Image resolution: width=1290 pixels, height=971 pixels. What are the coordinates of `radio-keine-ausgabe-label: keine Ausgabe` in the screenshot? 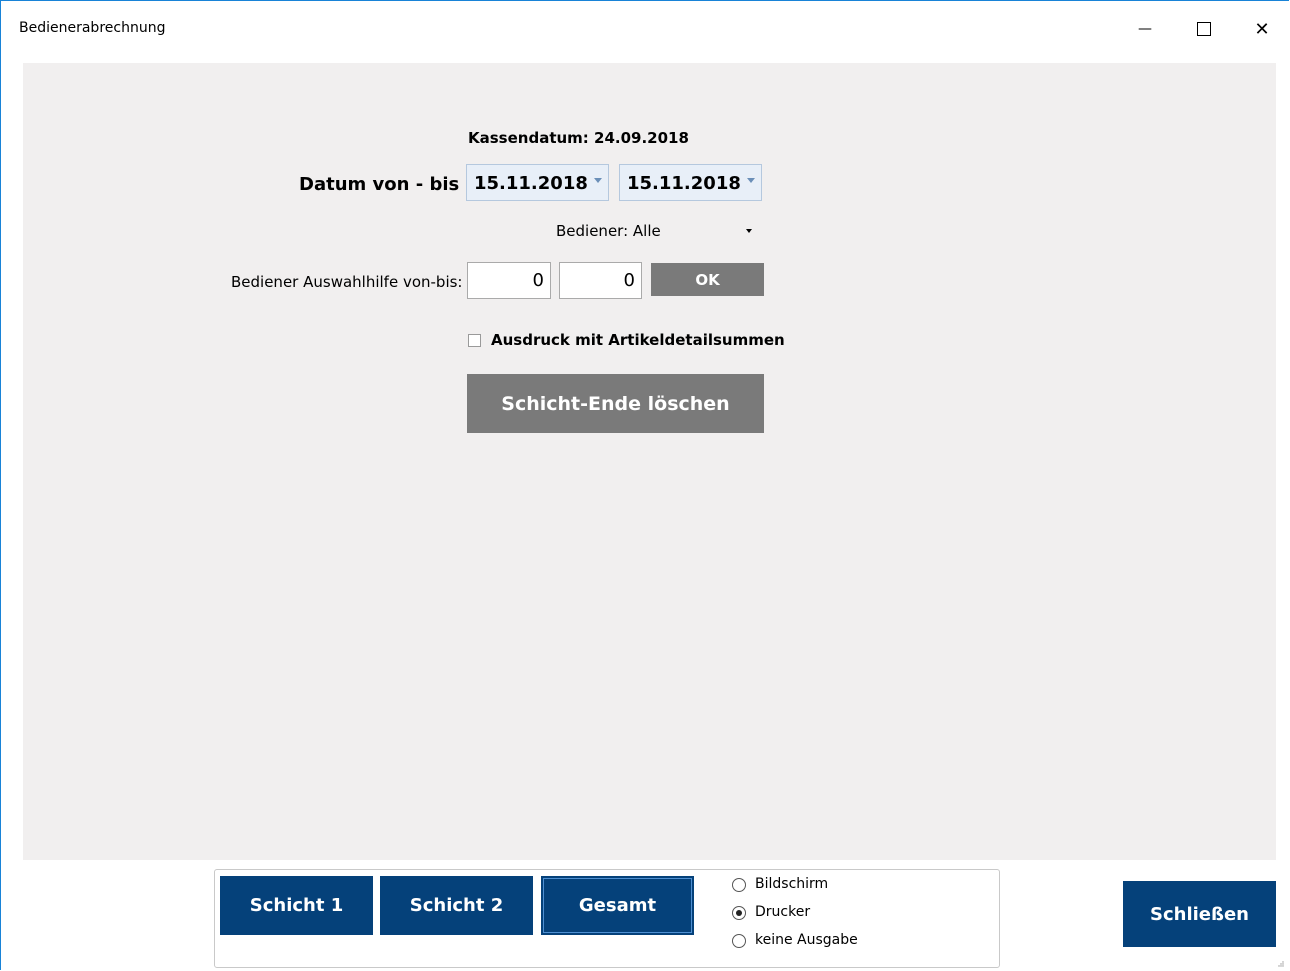 It's located at (806, 940).